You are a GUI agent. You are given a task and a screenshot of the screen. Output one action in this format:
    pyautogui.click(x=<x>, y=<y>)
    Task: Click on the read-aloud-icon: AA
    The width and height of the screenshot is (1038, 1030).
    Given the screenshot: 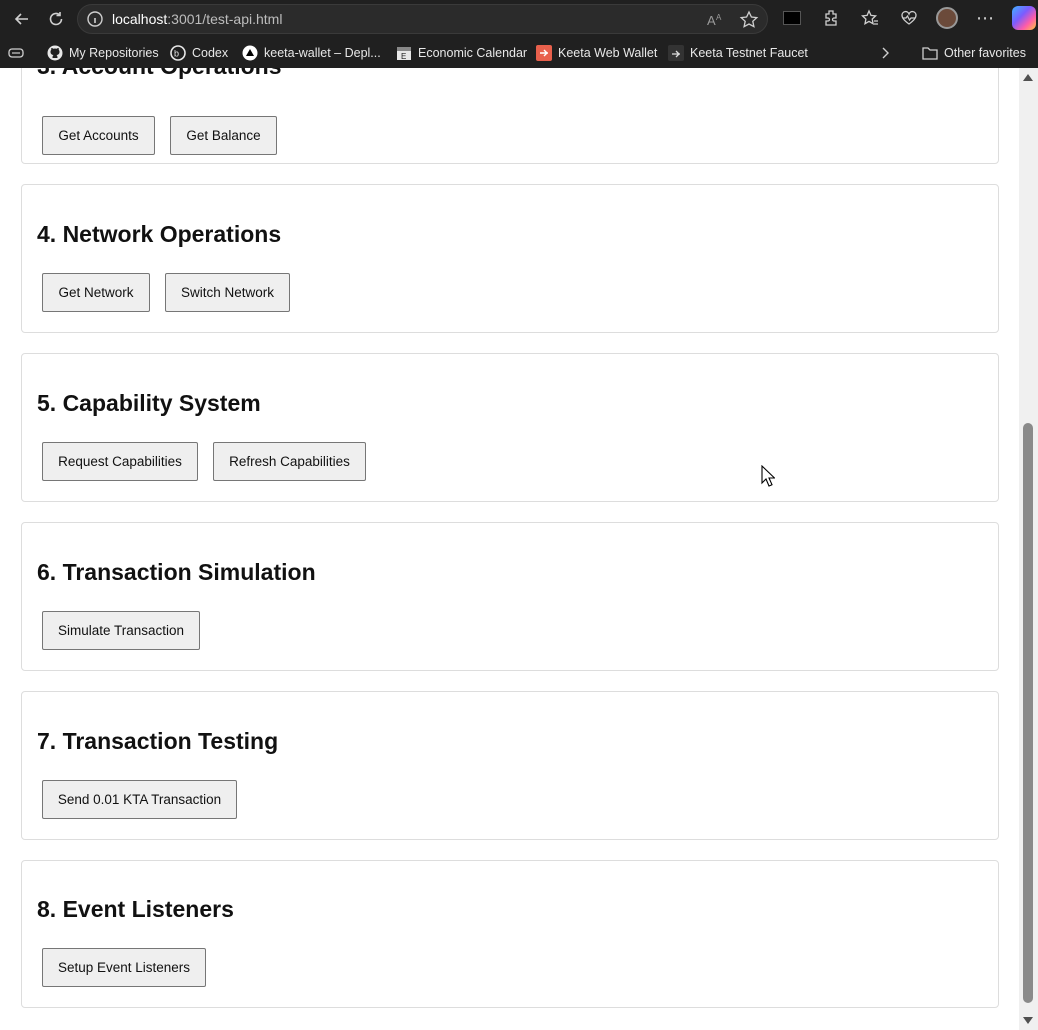 What is the action you would take?
    pyautogui.click(x=715, y=21)
    